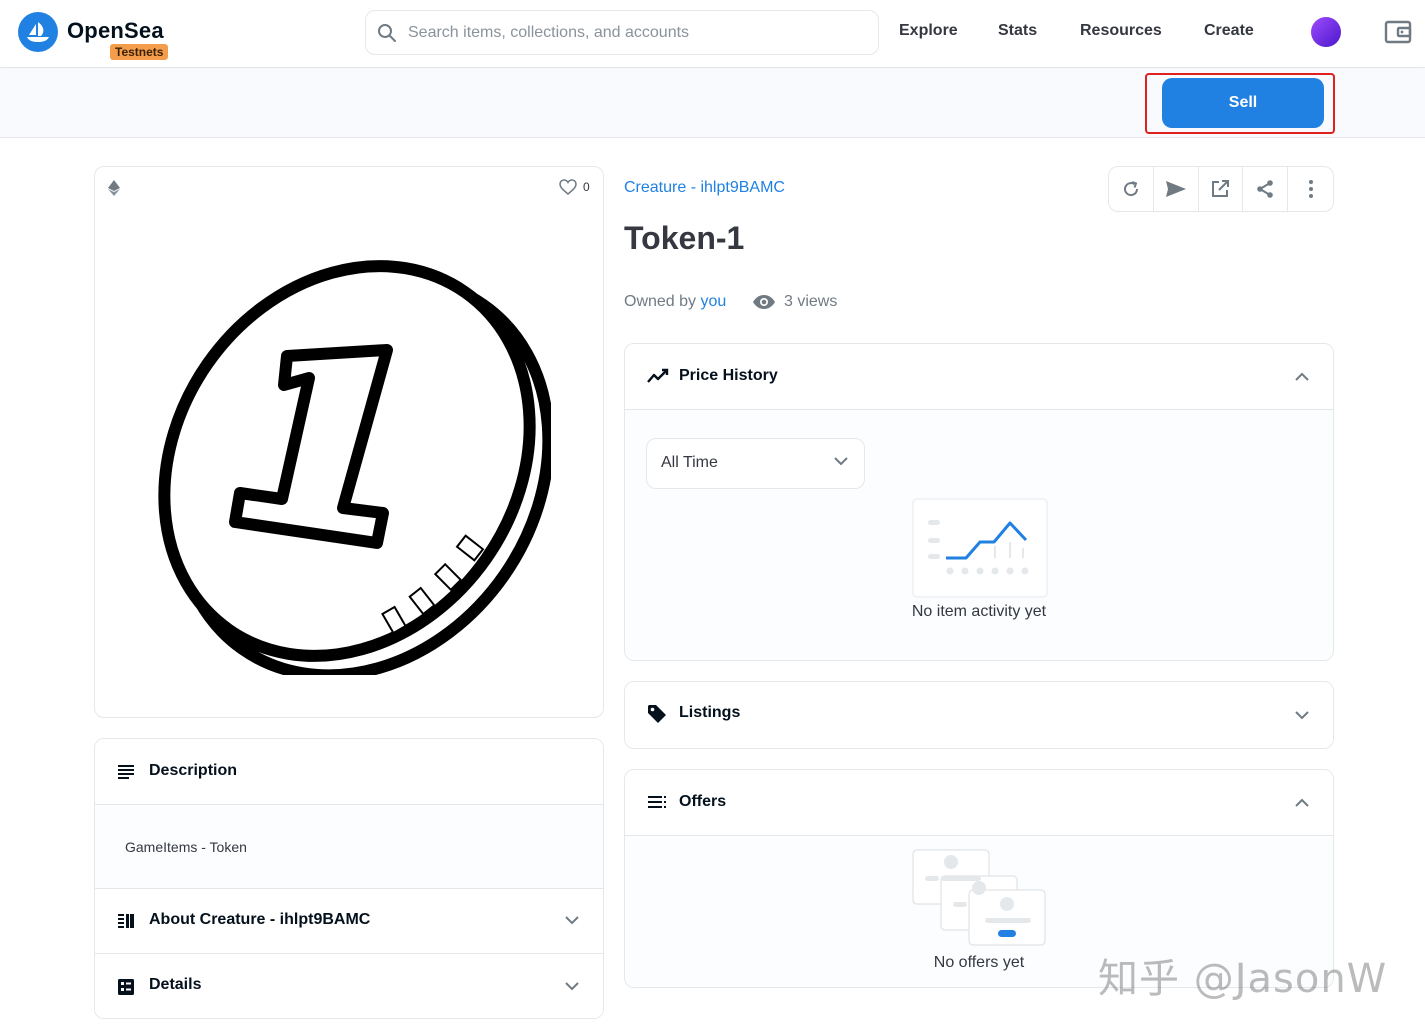  What do you see at coordinates (175, 984) in the screenshot?
I see `details-title: Details` at bounding box center [175, 984].